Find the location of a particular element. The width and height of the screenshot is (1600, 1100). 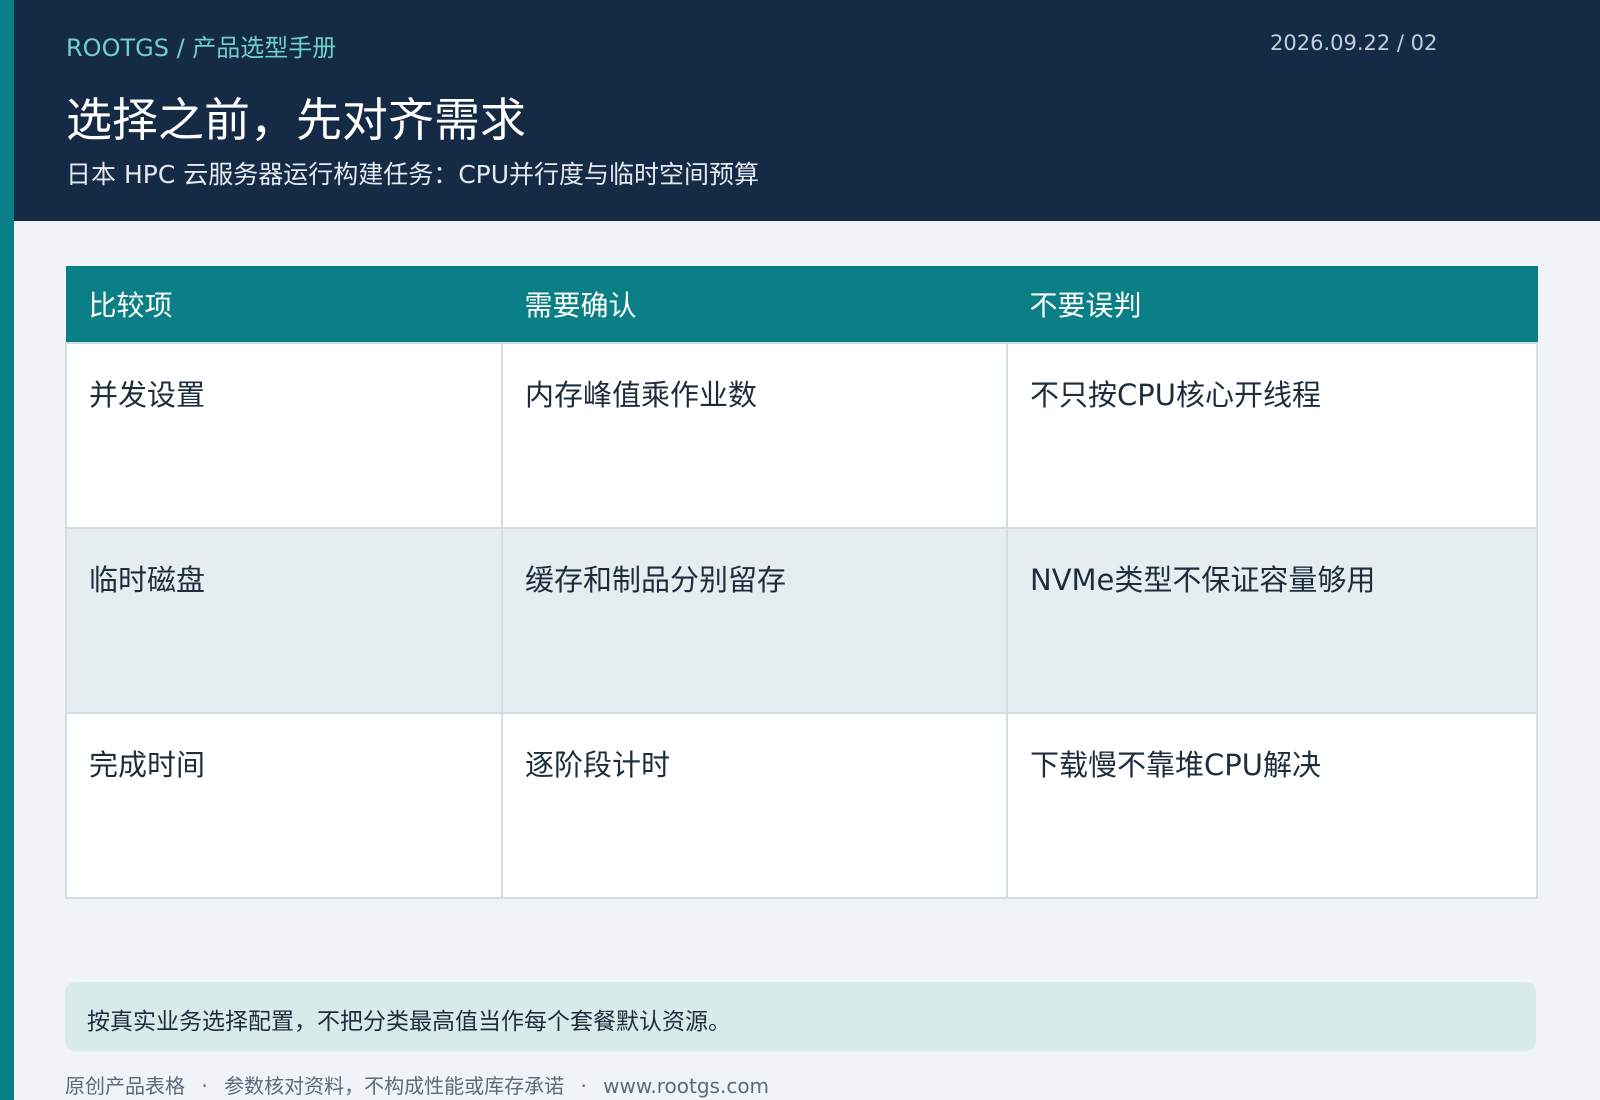

table-cell-misjudge: 不只按CPU核心开线程 is located at coordinates (1272, 435).